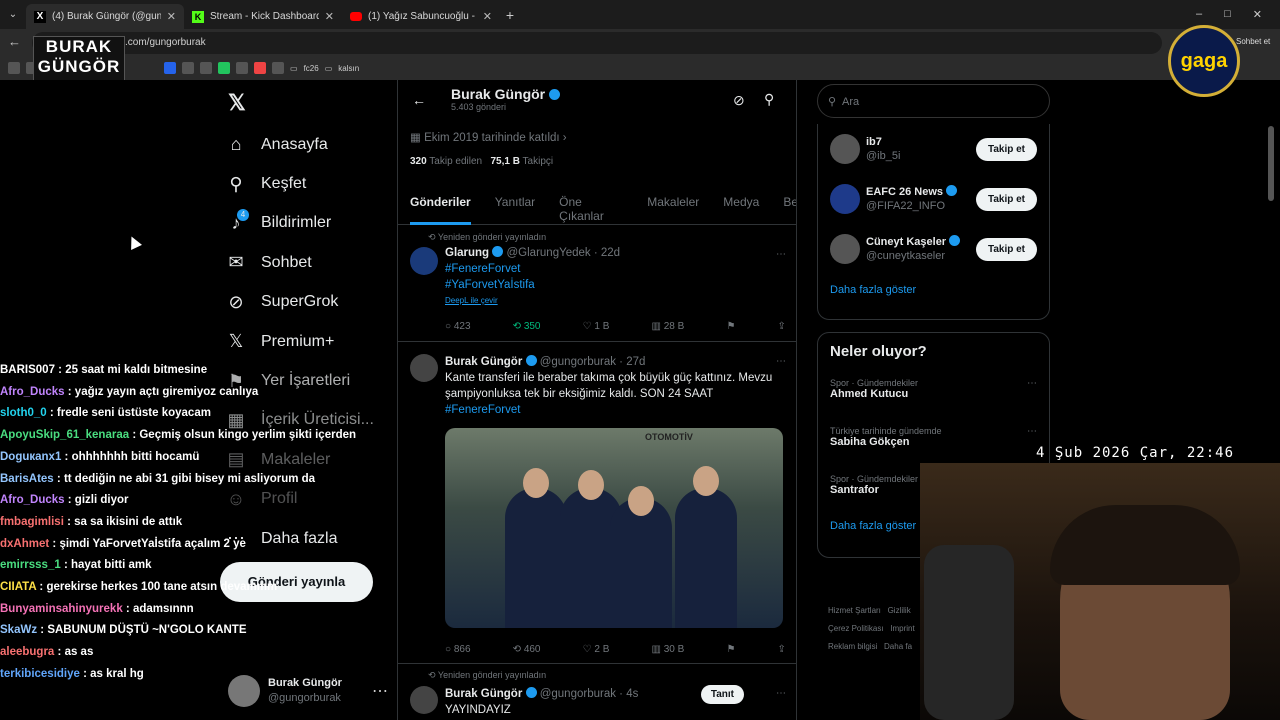  Describe the element at coordinates (30, 457) in the screenshot. I see `chat-username: Doguкanx1` at that location.